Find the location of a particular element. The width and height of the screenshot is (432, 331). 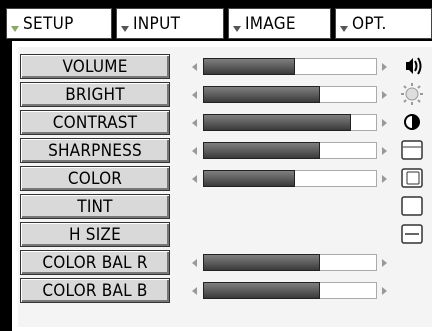

menu-item-color-bal-b: COLOR BAL B is located at coordinates (95, 290).